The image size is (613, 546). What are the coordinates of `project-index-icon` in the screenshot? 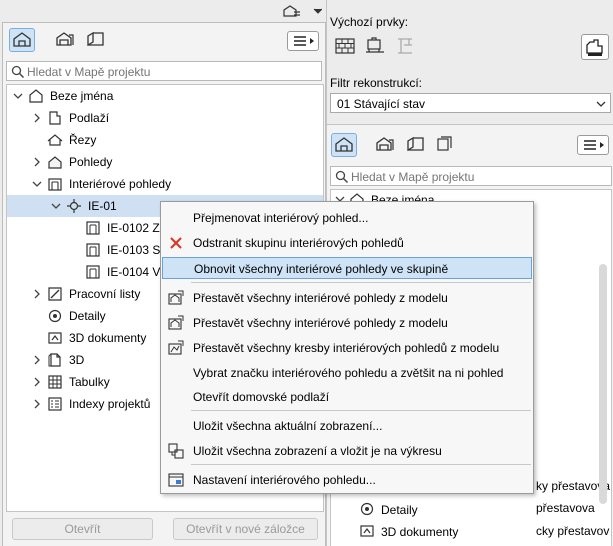 It's located at (55, 404).